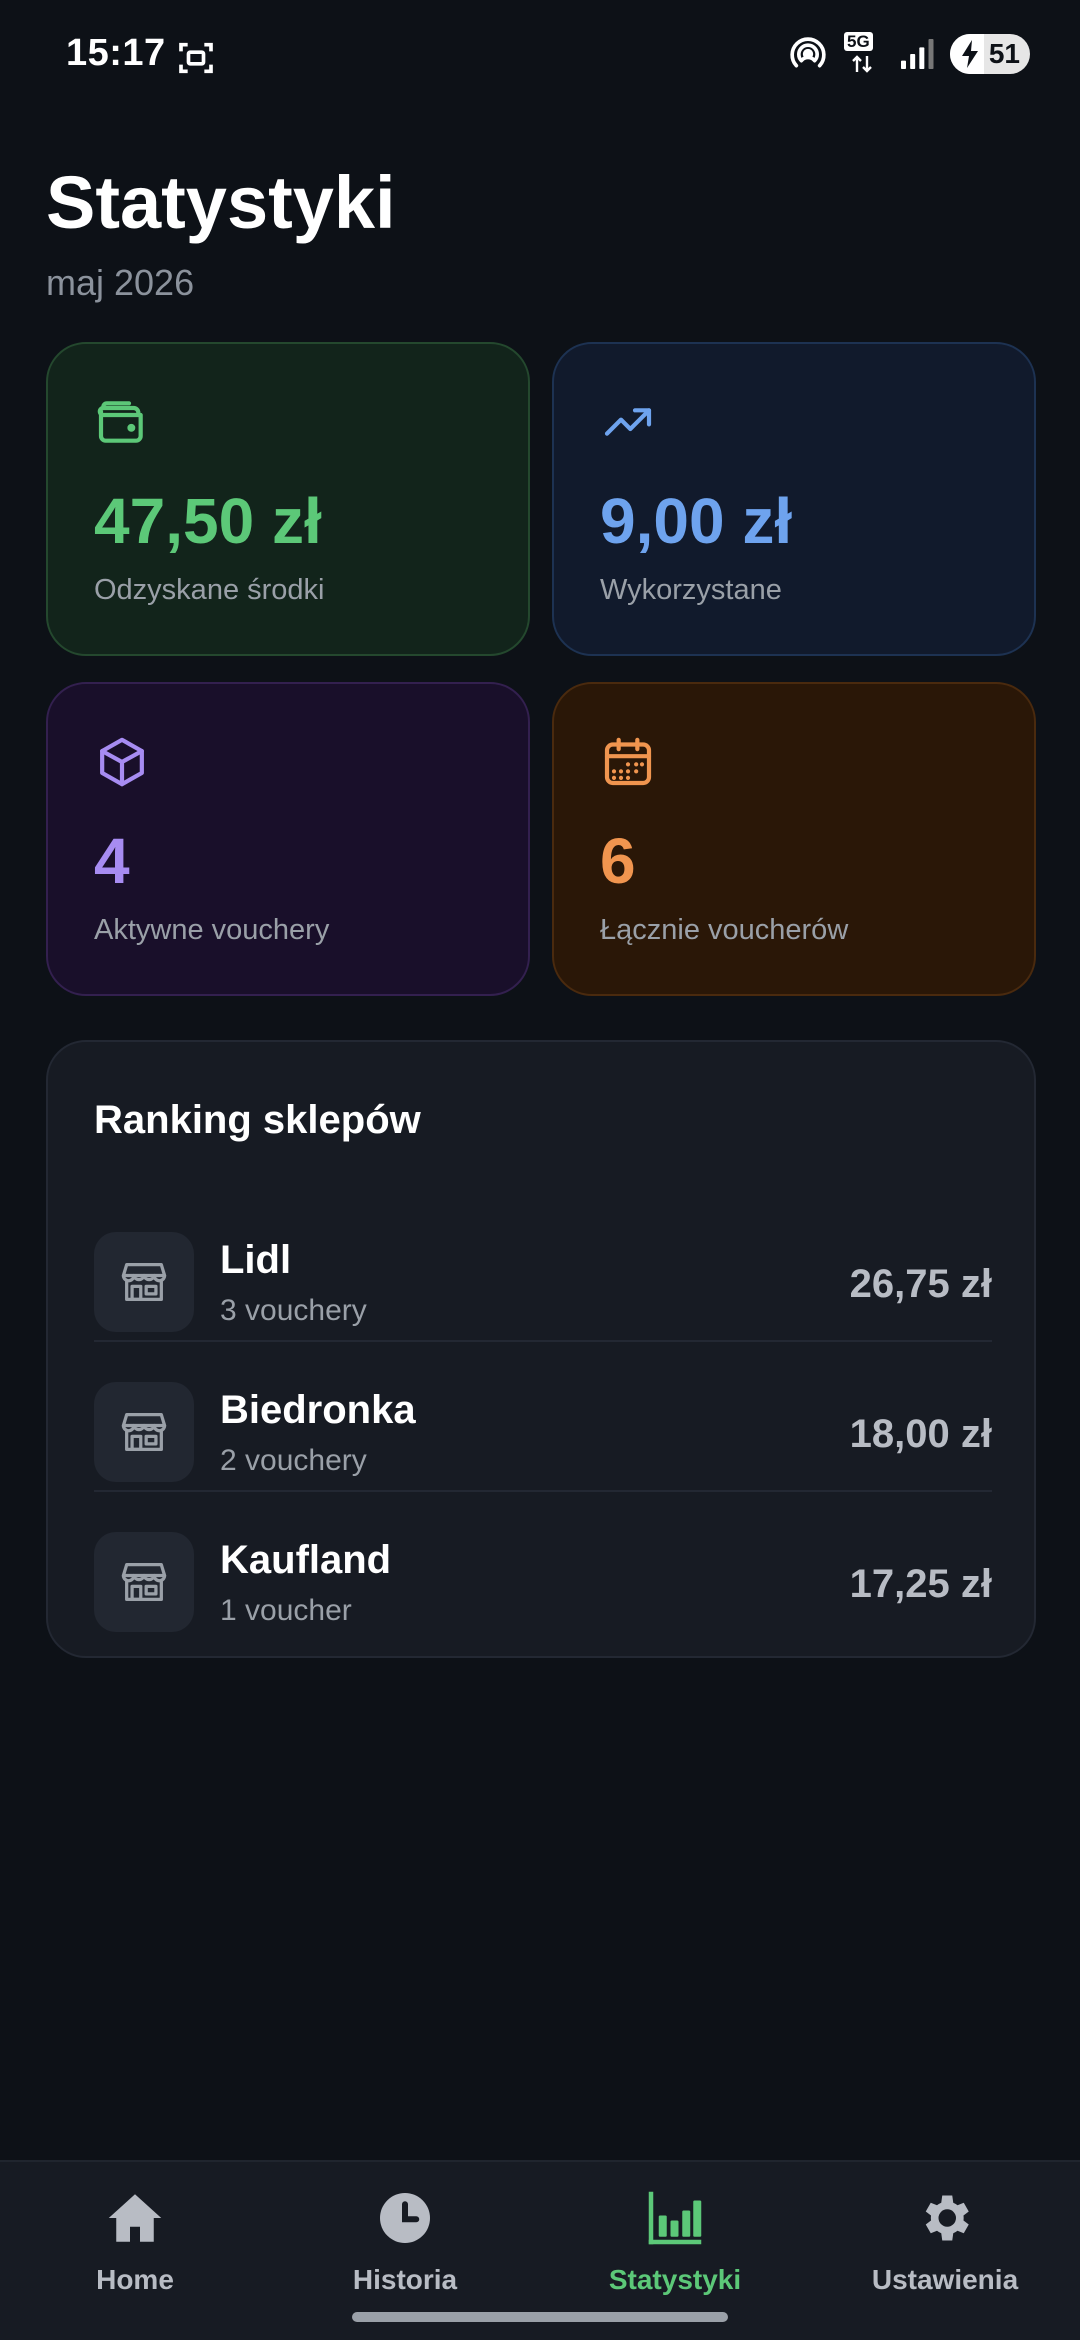 Image resolution: width=1080 pixels, height=2340 pixels. Describe the element at coordinates (293, 1310) in the screenshot. I see `store-voucher-count: 3 vouchery` at that location.